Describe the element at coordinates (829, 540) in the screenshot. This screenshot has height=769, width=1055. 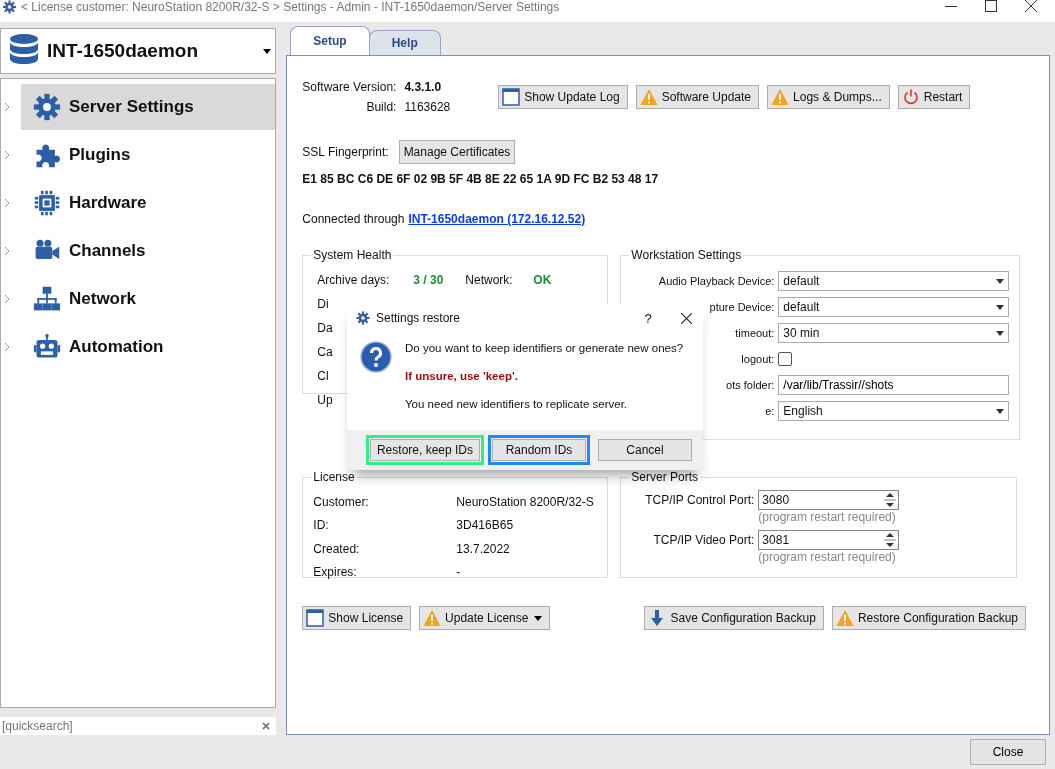
I see `port-spinbox: 3081` at that location.